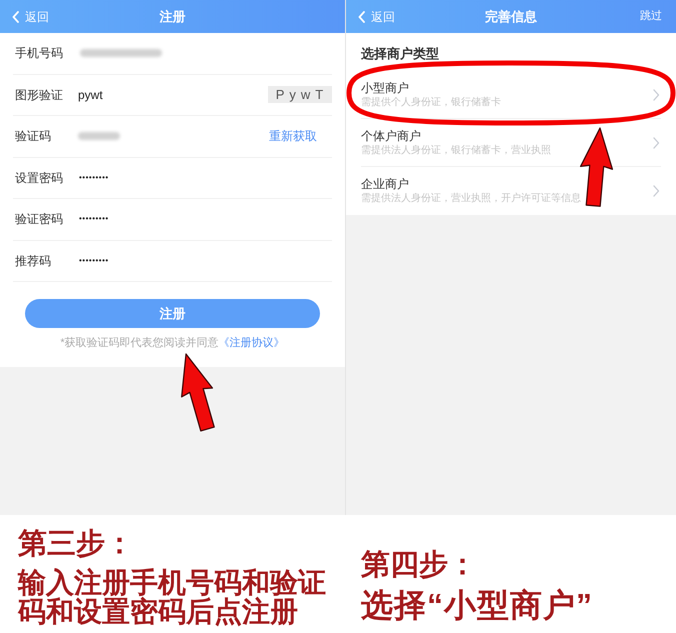 The image size is (676, 633). I want to click on field-label: 验证码, so click(33, 136).